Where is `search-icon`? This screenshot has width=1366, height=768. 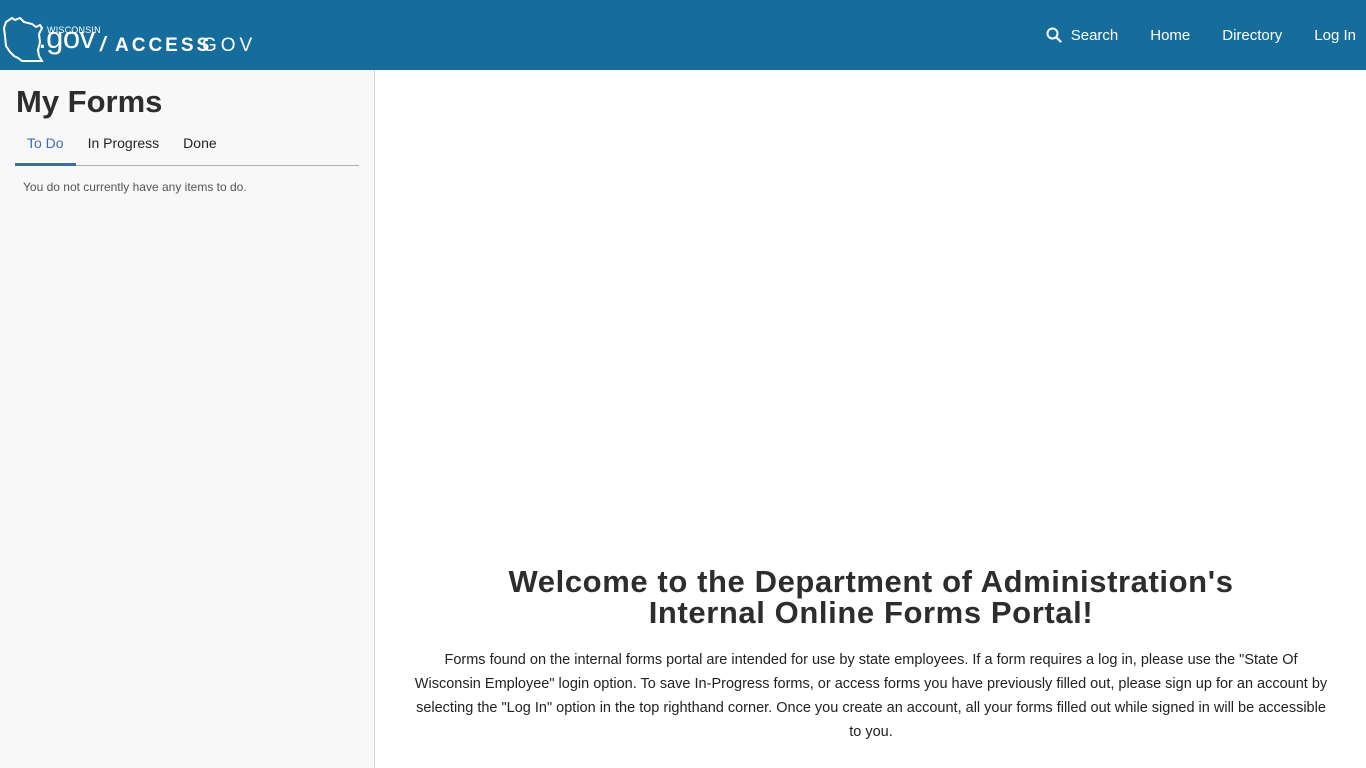 search-icon is located at coordinates (1054, 35).